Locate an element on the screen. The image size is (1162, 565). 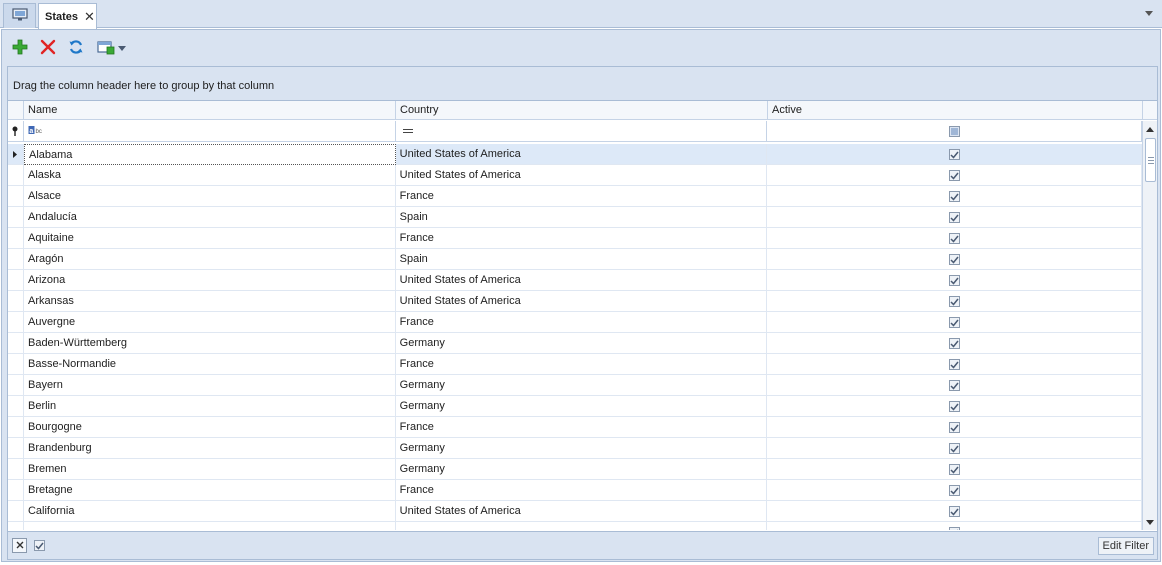
table-row: Baden-Württemberg Germany is located at coordinates (575, 343).